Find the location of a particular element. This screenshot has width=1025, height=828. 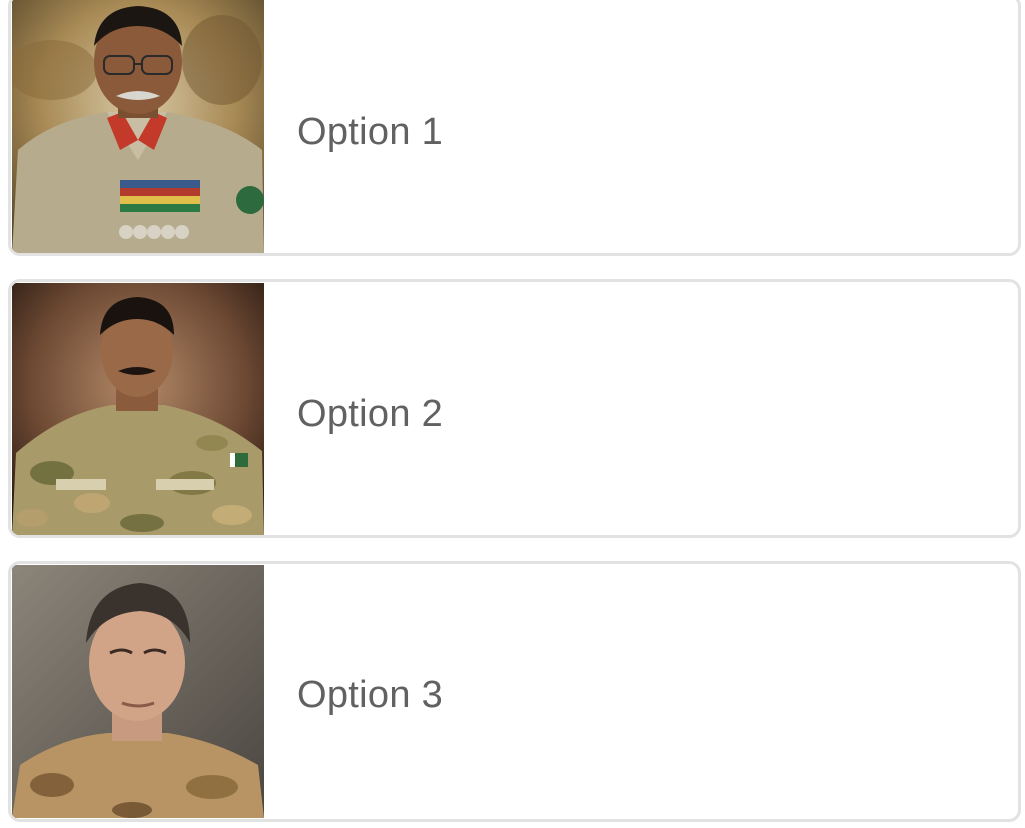

option-2-label: Option 2 is located at coordinates (370, 414).